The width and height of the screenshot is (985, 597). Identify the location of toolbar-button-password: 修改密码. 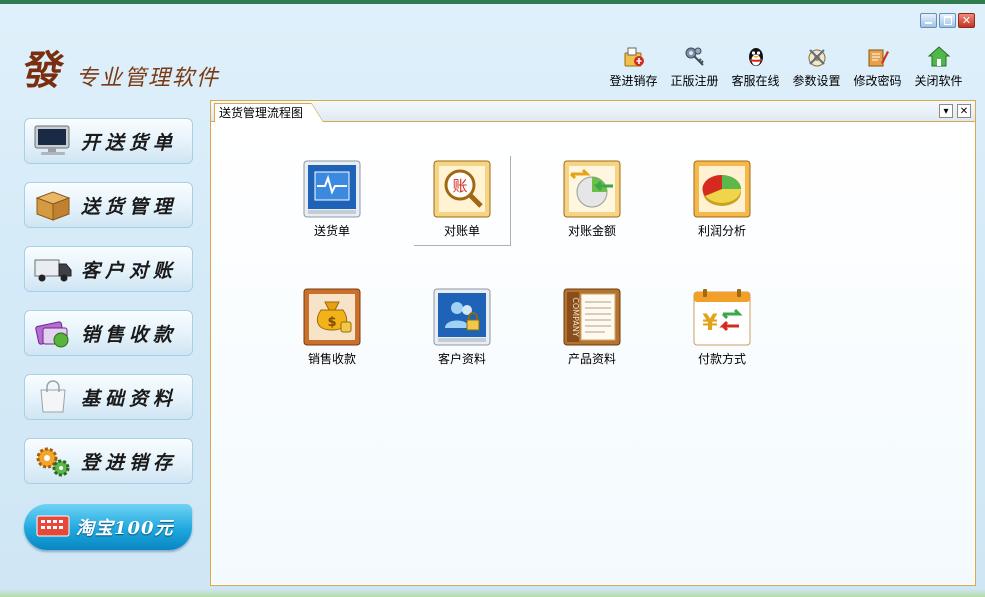
(877, 66).